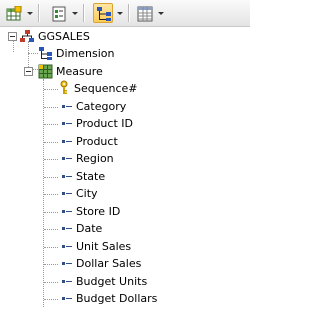 Image resolution: width=320 pixels, height=315 pixels. I want to click on field-item: Unit Sales, so click(125, 246).